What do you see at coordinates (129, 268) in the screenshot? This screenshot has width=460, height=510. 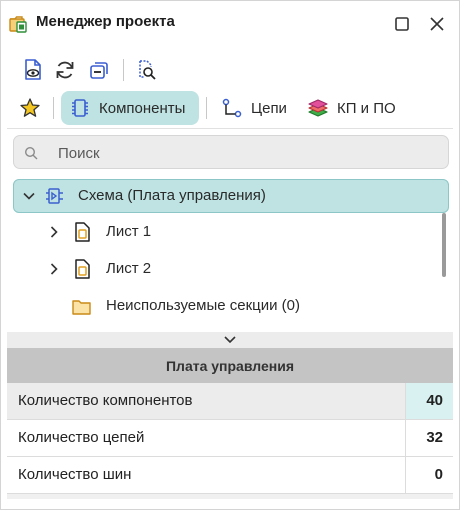 I see `tree-item-label: Лист 2` at bounding box center [129, 268].